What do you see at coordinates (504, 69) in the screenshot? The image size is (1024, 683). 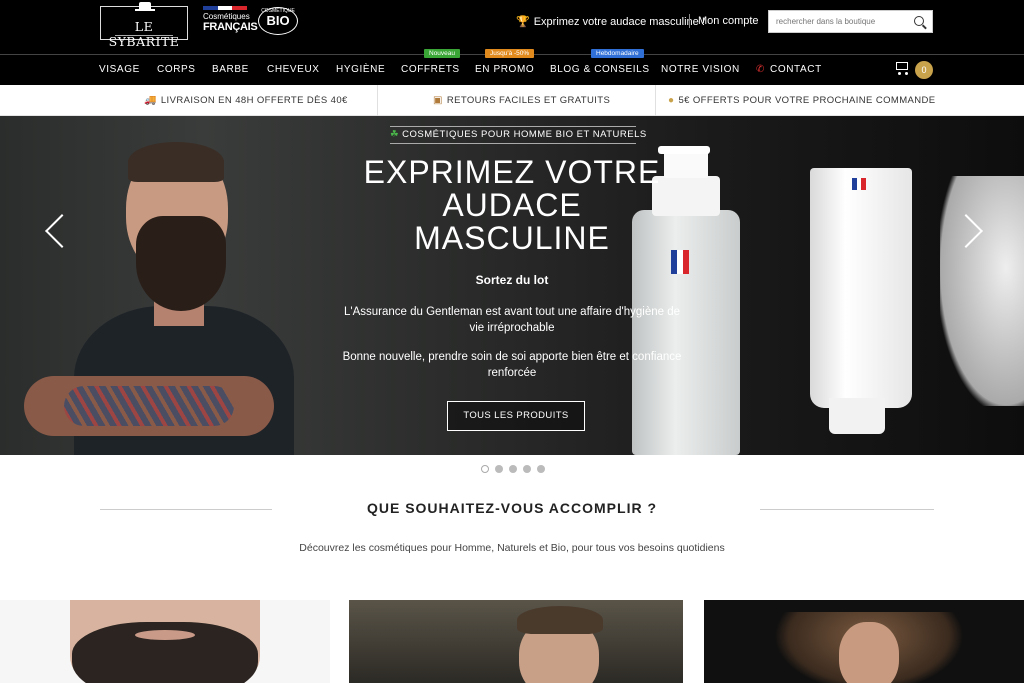 I see `nav-item-en-promo: EN PROMO` at bounding box center [504, 69].